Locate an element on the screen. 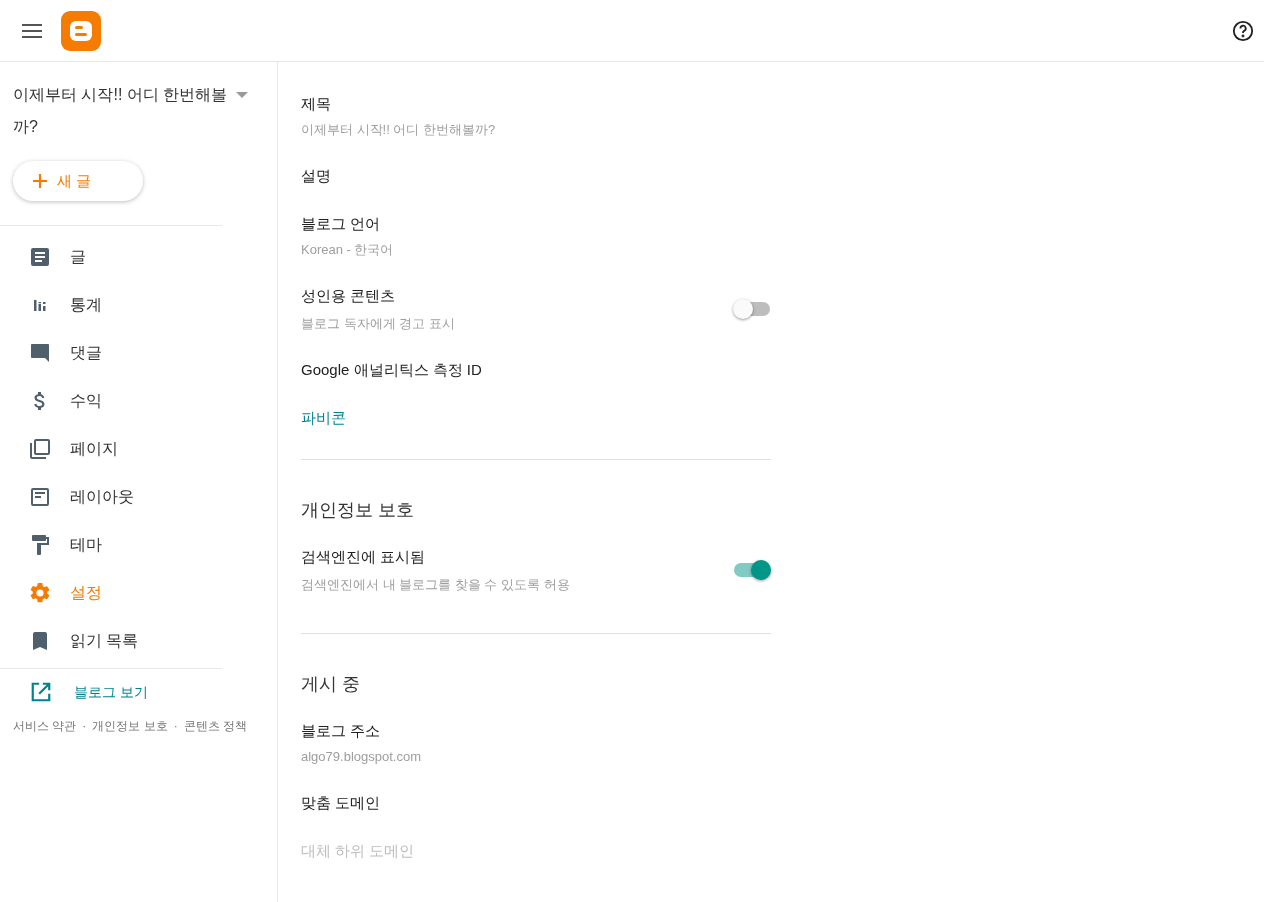 This screenshot has width=1264, height=902. setting-label: 제목 is located at coordinates (536, 104).